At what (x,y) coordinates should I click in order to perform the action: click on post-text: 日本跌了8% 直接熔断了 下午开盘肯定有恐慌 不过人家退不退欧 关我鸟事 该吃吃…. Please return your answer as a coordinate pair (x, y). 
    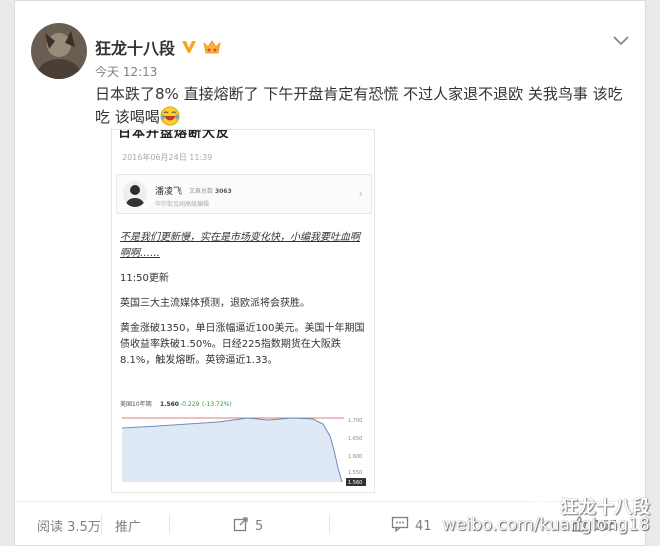
    Looking at the image, I should click on (365, 106).